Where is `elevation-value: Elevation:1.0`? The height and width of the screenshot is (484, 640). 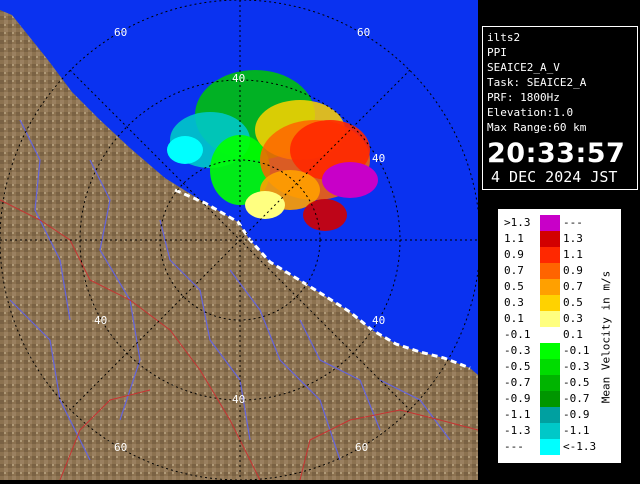
elevation-value: Elevation:1.0 is located at coordinates (530, 112).